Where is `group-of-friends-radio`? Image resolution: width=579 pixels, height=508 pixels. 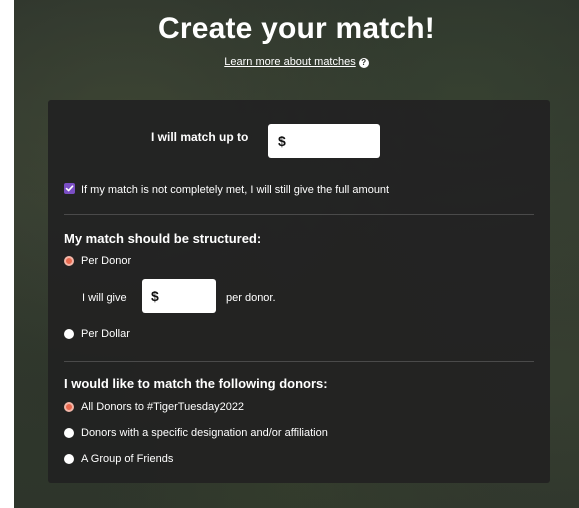
group-of-friends-radio is located at coordinates (69, 459).